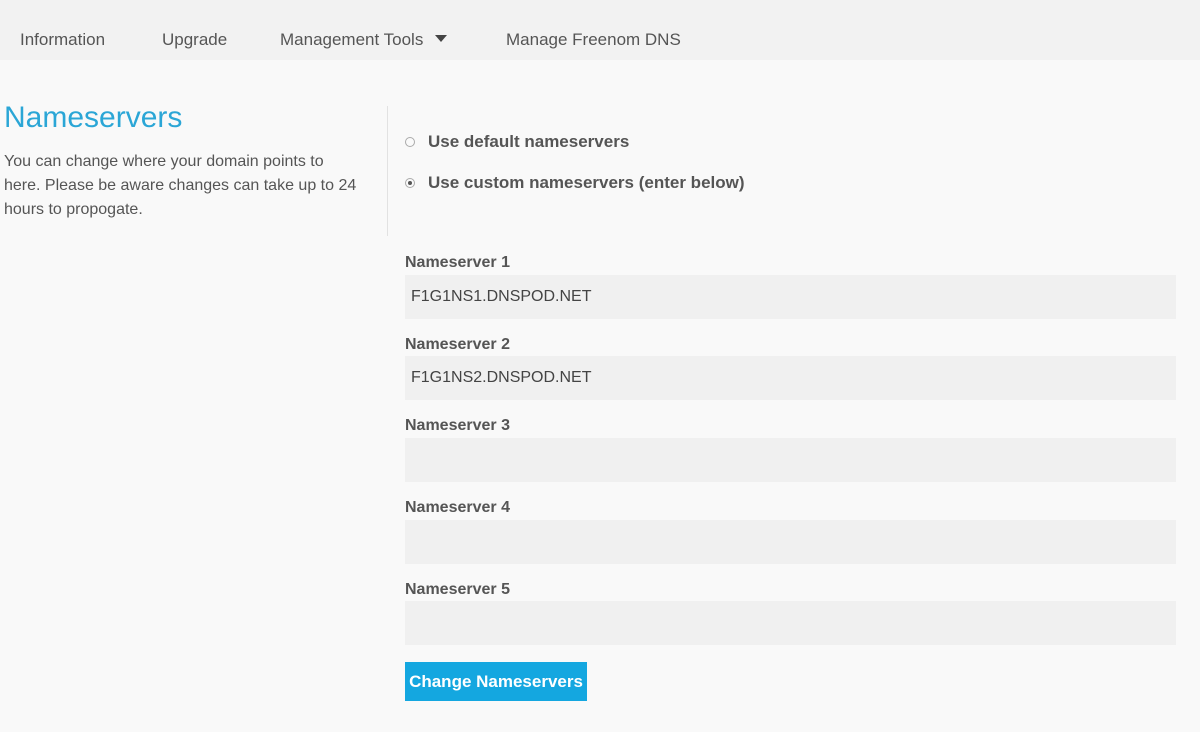 The image size is (1200, 732). I want to click on nav-item-manage-freenom-dns: Manage Freenom DNS, so click(593, 40).